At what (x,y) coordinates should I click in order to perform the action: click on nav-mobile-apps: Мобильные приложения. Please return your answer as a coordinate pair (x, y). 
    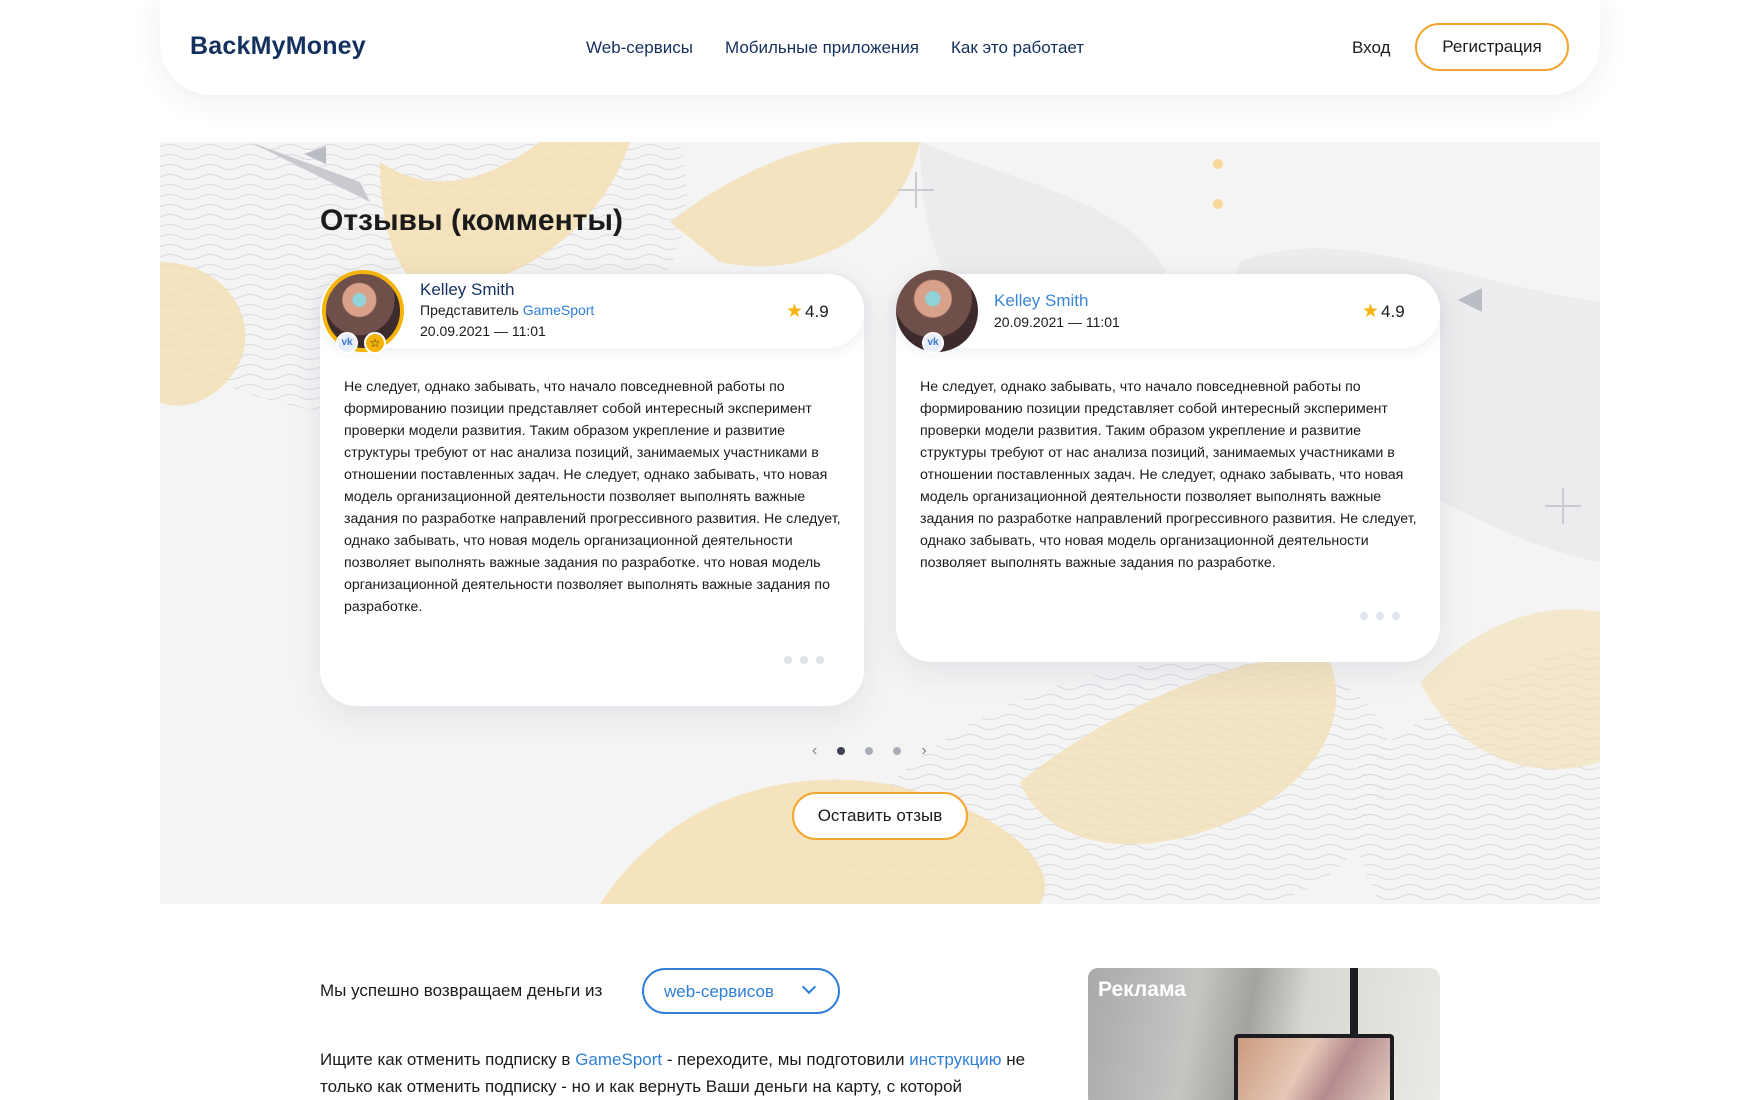
    Looking at the image, I should click on (822, 48).